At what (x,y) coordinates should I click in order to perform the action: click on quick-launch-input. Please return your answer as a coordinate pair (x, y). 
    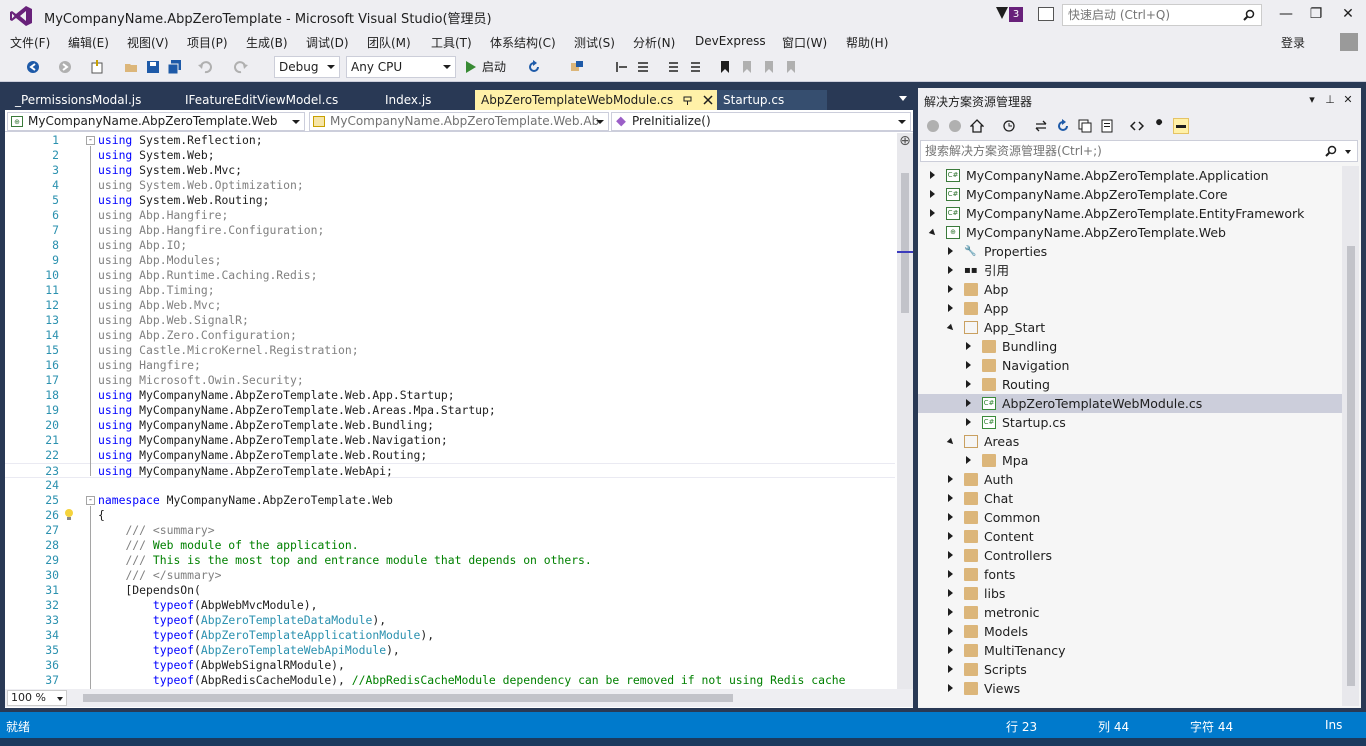
    Looking at the image, I should click on (1148, 15).